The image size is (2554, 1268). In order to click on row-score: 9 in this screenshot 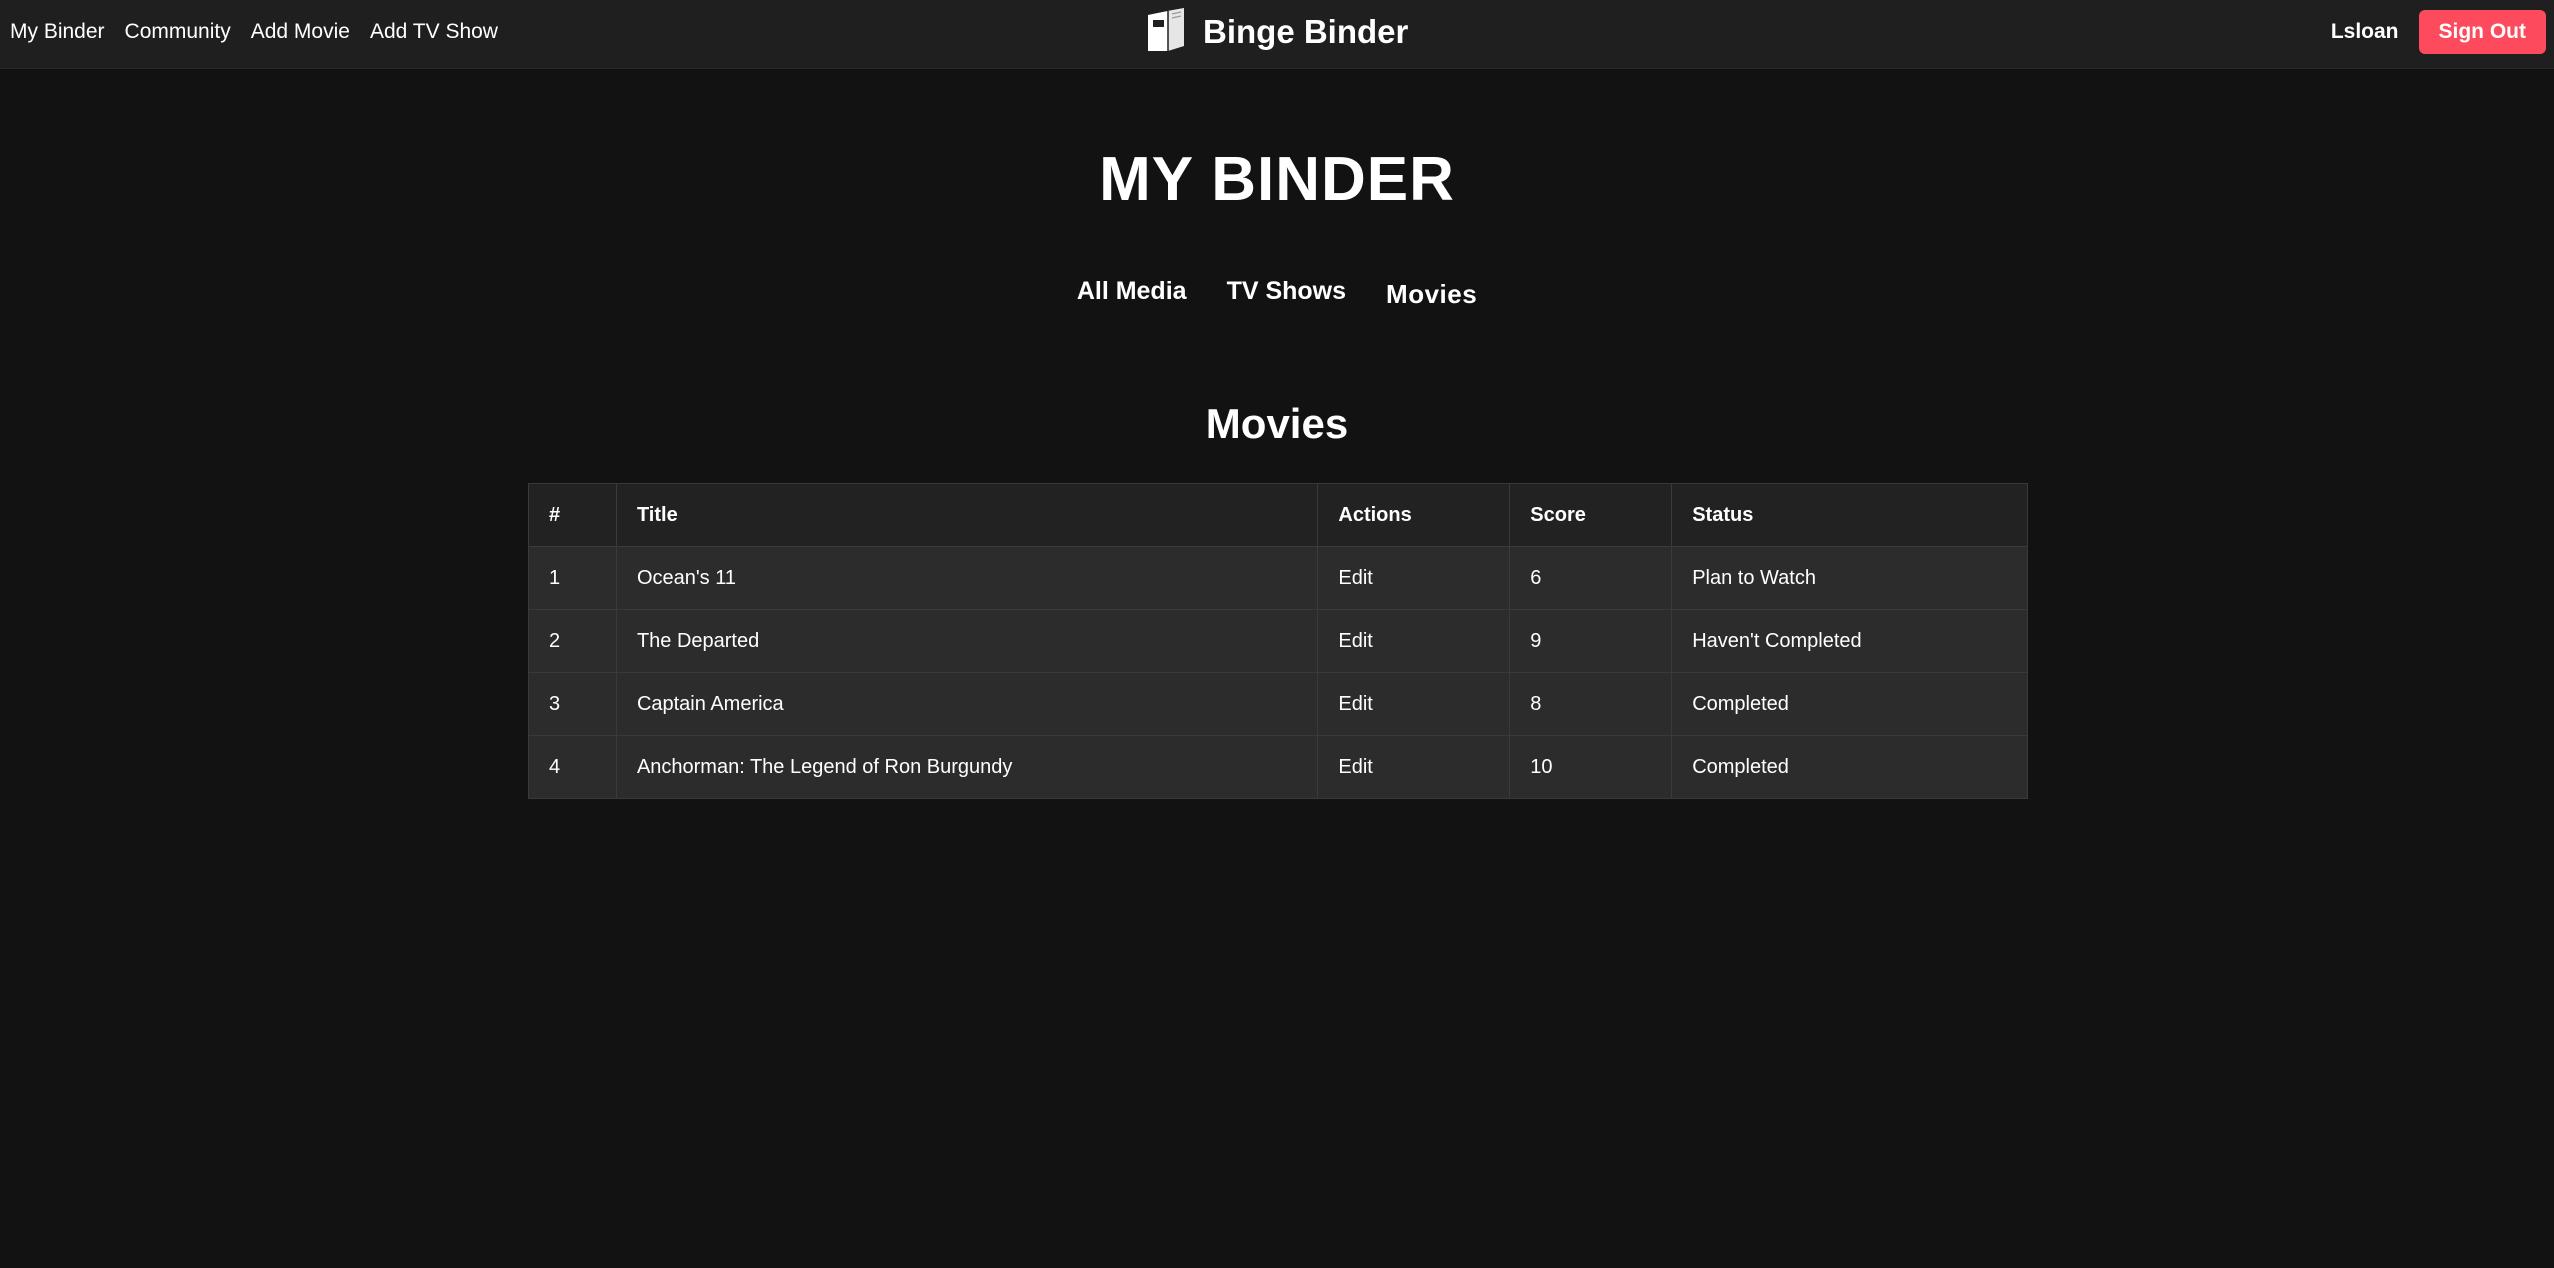, I will do `click(1591, 641)`.